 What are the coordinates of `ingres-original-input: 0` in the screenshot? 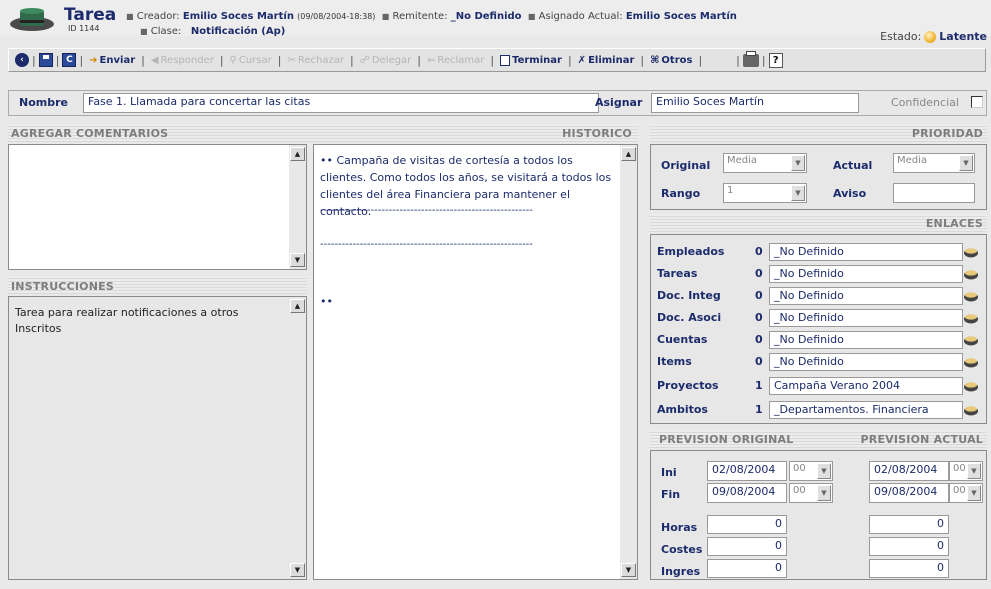 It's located at (747, 568).